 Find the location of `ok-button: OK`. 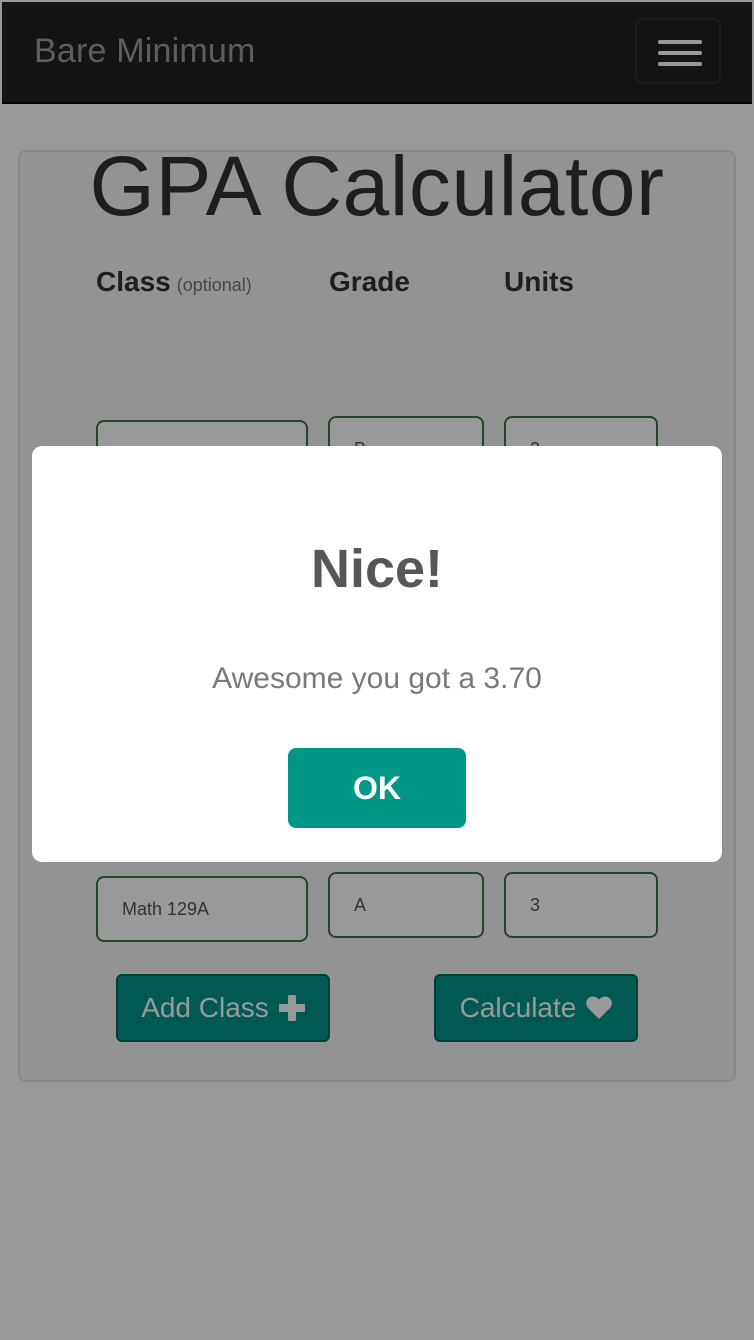

ok-button: OK is located at coordinates (377, 788).